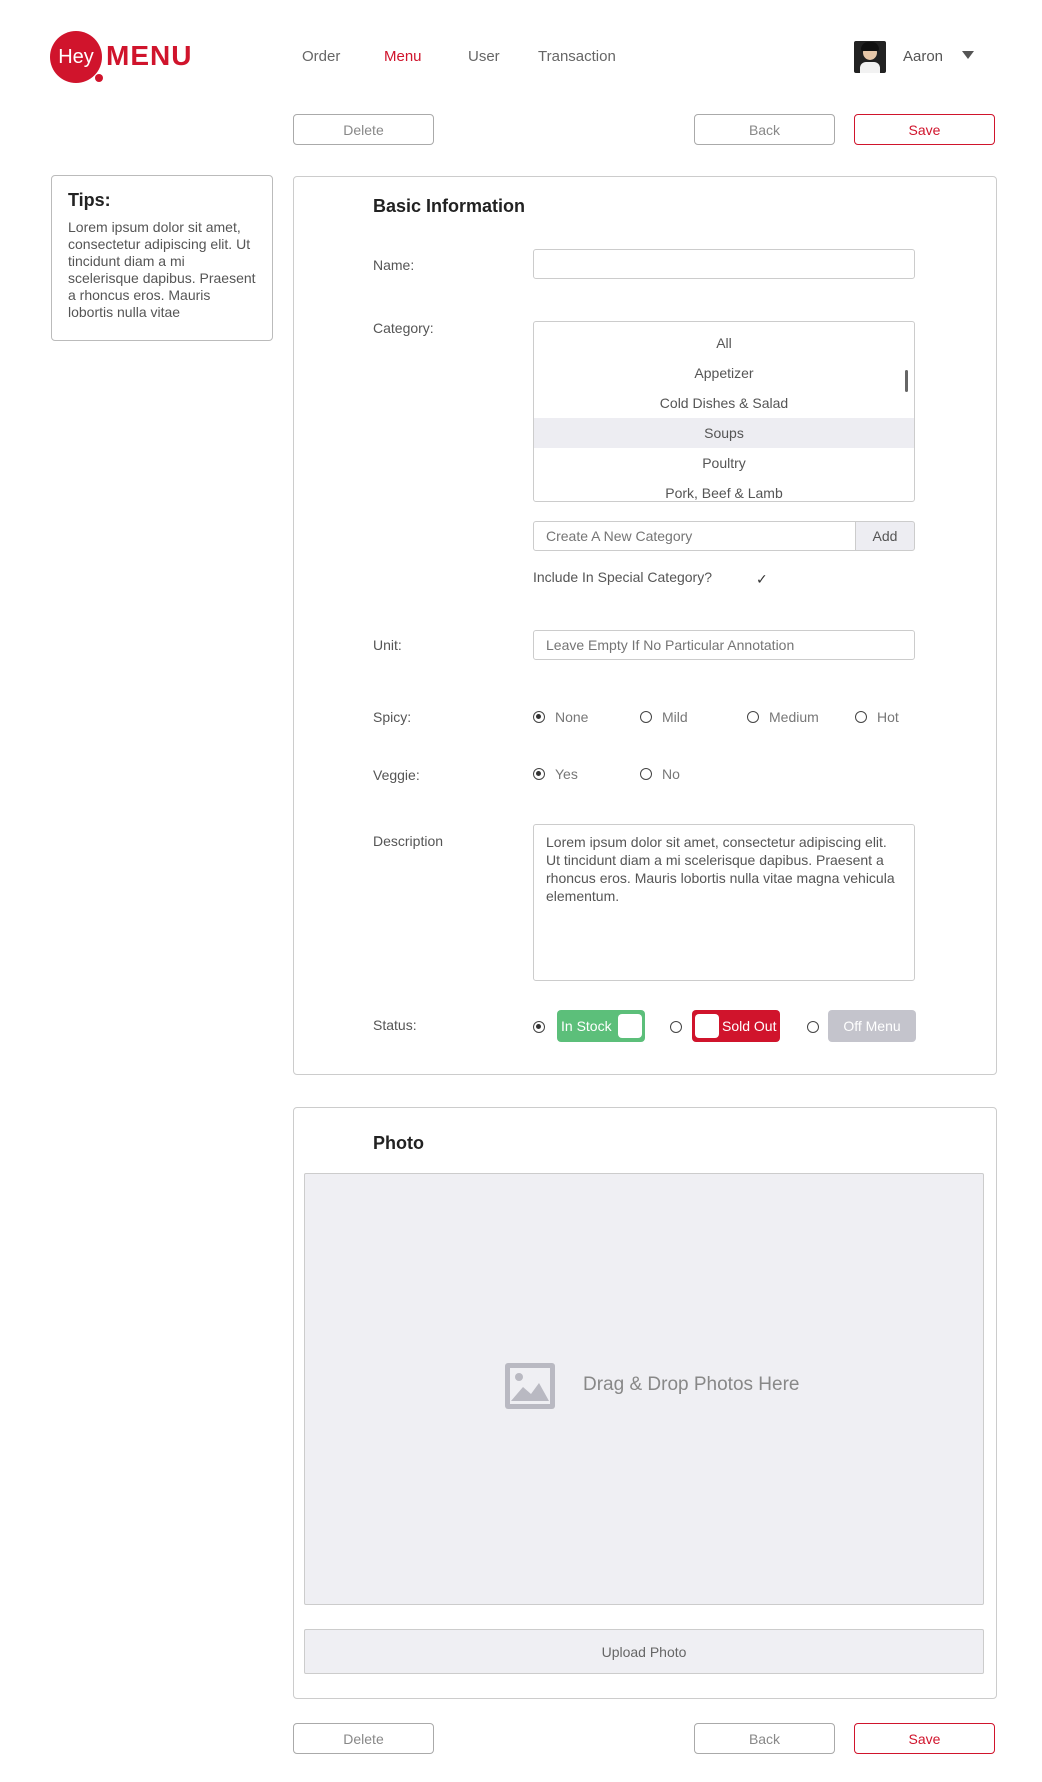 The width and height of the screenshot is (1042, 1782). Describe the element at coordinates (870, 57) in the screenshot. I see `user-avatar` at that location.